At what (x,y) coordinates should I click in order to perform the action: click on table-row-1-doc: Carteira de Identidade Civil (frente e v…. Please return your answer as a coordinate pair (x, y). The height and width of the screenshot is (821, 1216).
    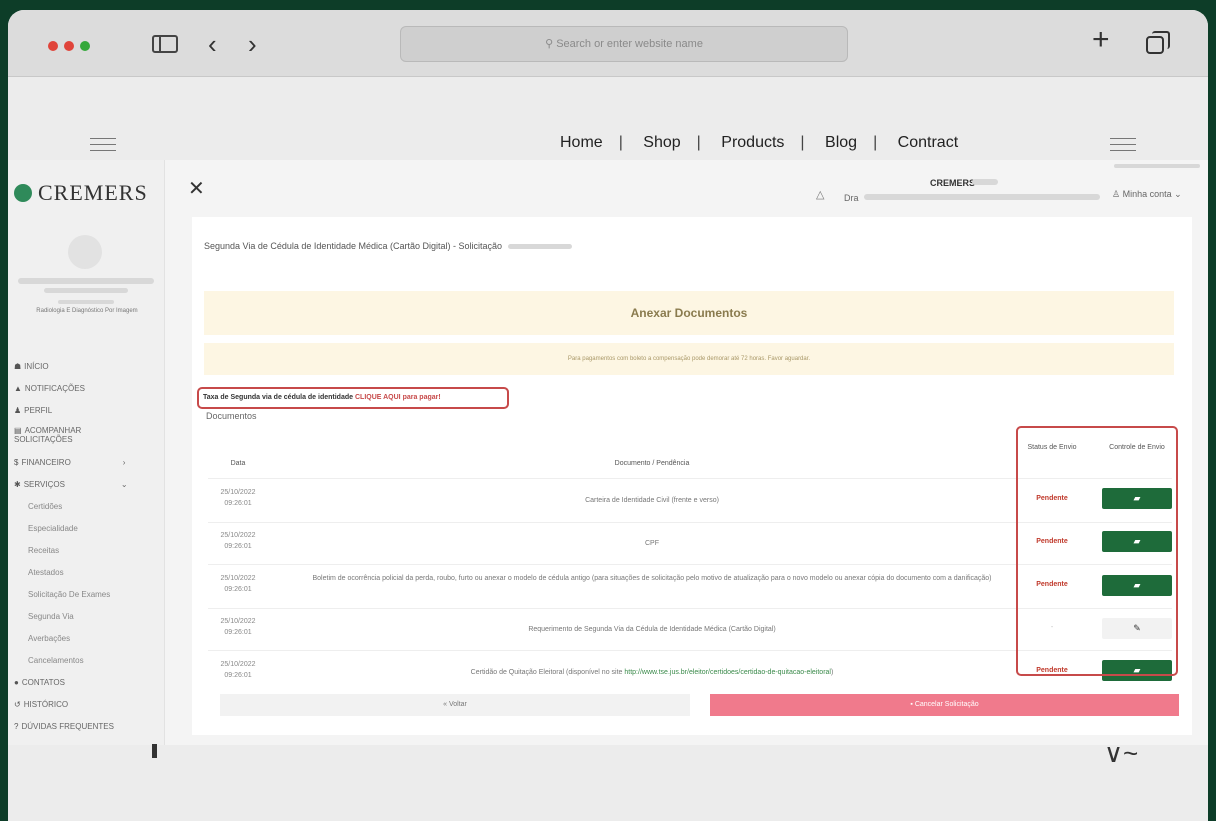
    Looking at the image, I should click on (652, 500).